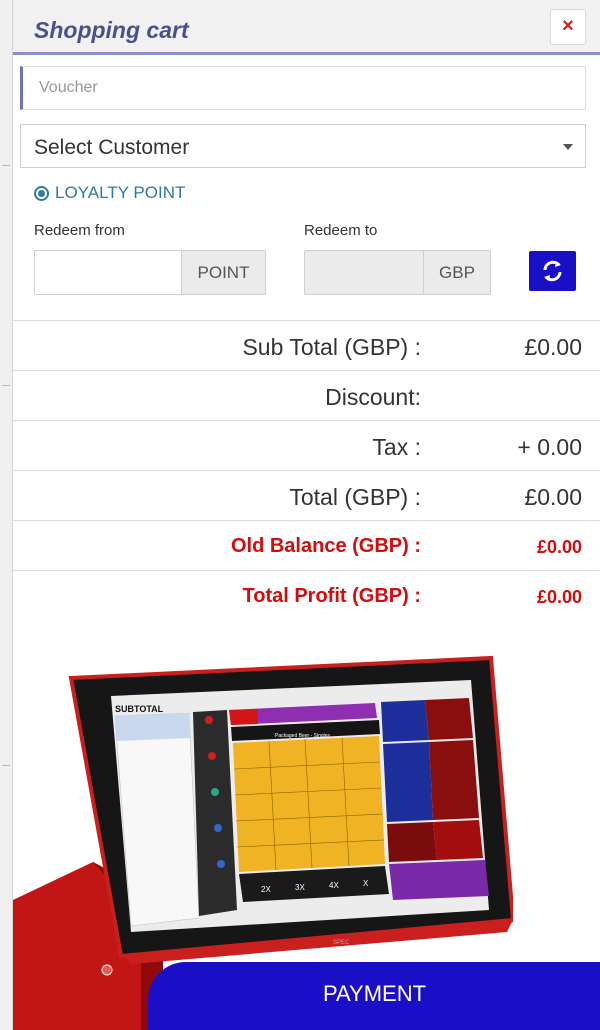 This screenshot has width=600, height=1030. Describe the element at coordinates (568, 147) in the screenshot. I see `chevron-down-icon` at that location.